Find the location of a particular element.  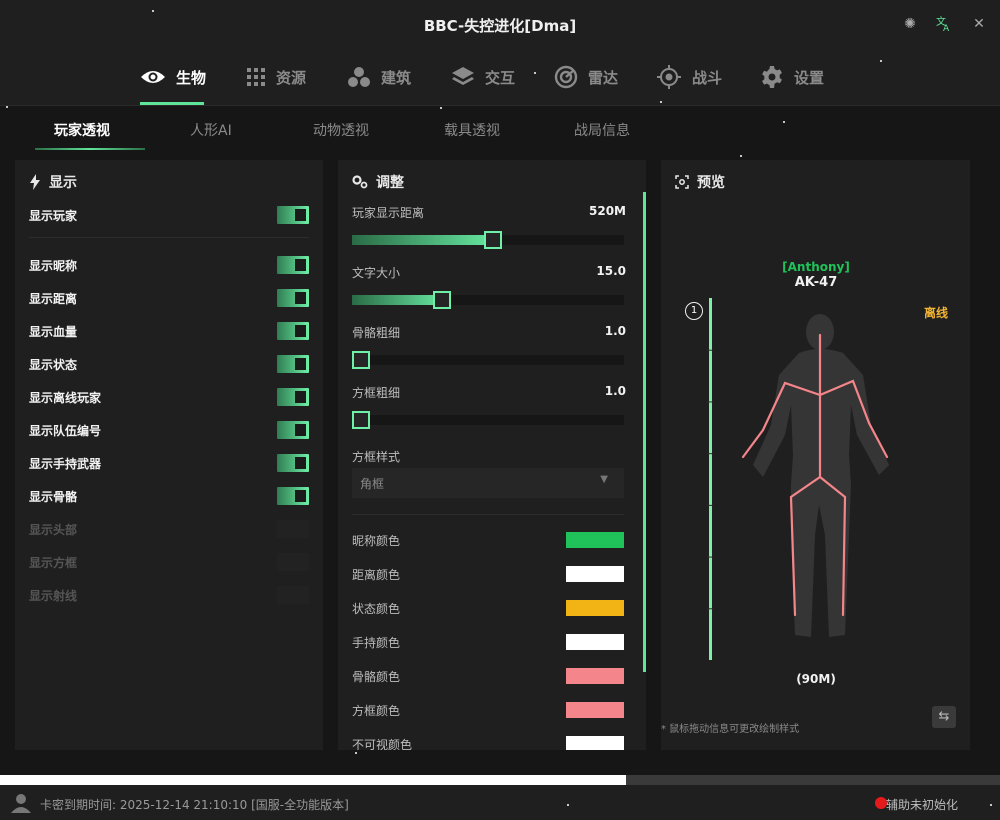

nav-item-settings: 设置 is located at coordinates (792, 77).